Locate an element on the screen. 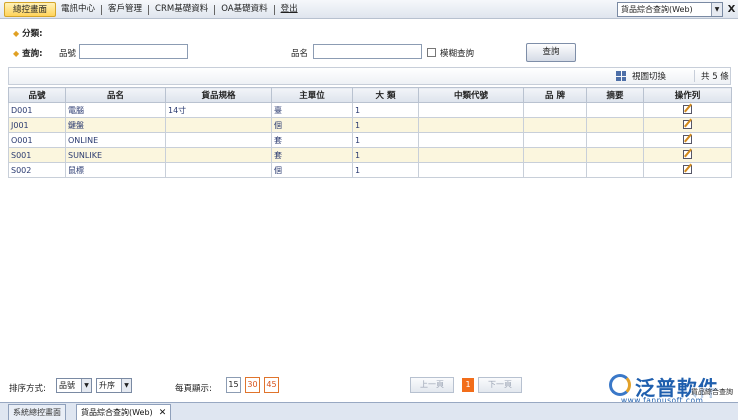 The width and height of the screenshot is (738, 420). tab-label: 系統總控畫面 is located at coordinates (37, 412).